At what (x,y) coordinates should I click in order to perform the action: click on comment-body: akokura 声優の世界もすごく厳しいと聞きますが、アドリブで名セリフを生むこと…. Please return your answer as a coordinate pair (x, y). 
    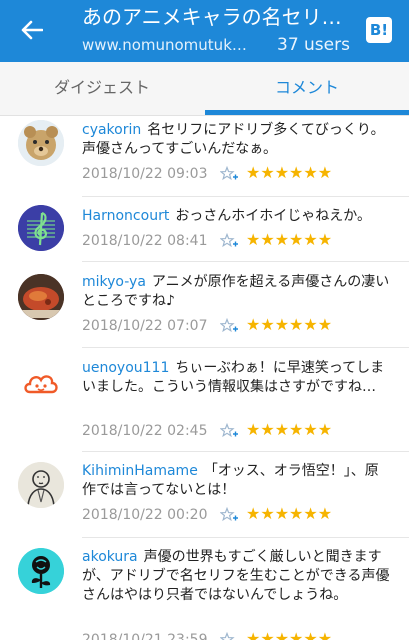
    Looking at the image, I should click on (237, 576).